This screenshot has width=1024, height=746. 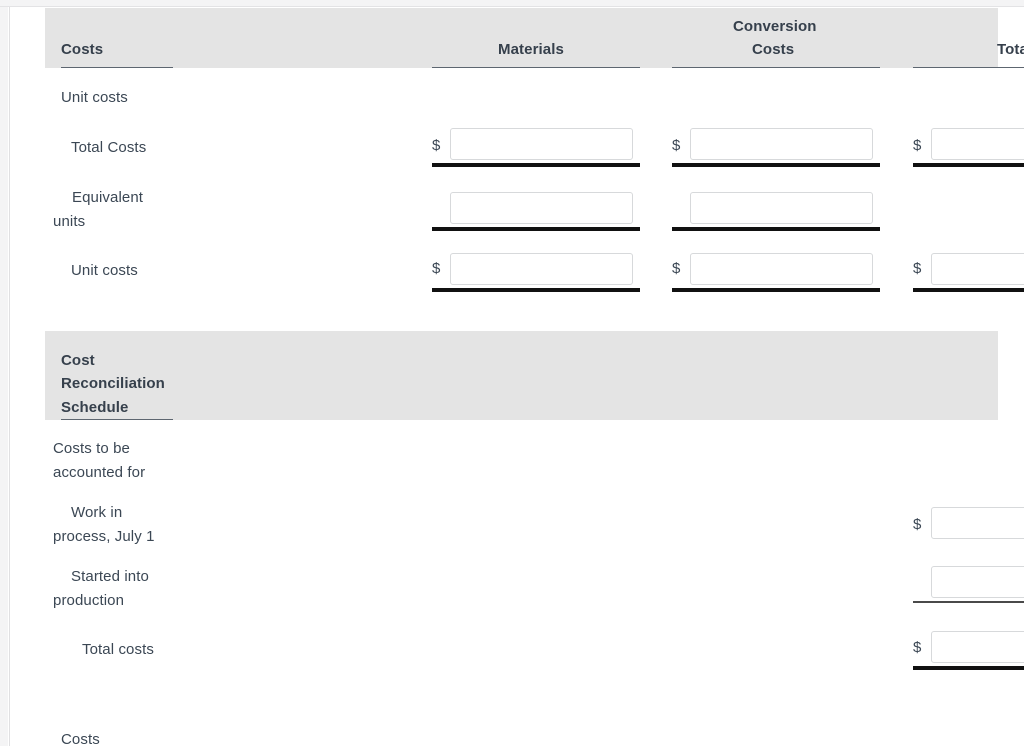 What do you see at coordinates (776, 67) in the screenshot?
I see `column-header-conversion-rule` at bounding box center [776, 67].